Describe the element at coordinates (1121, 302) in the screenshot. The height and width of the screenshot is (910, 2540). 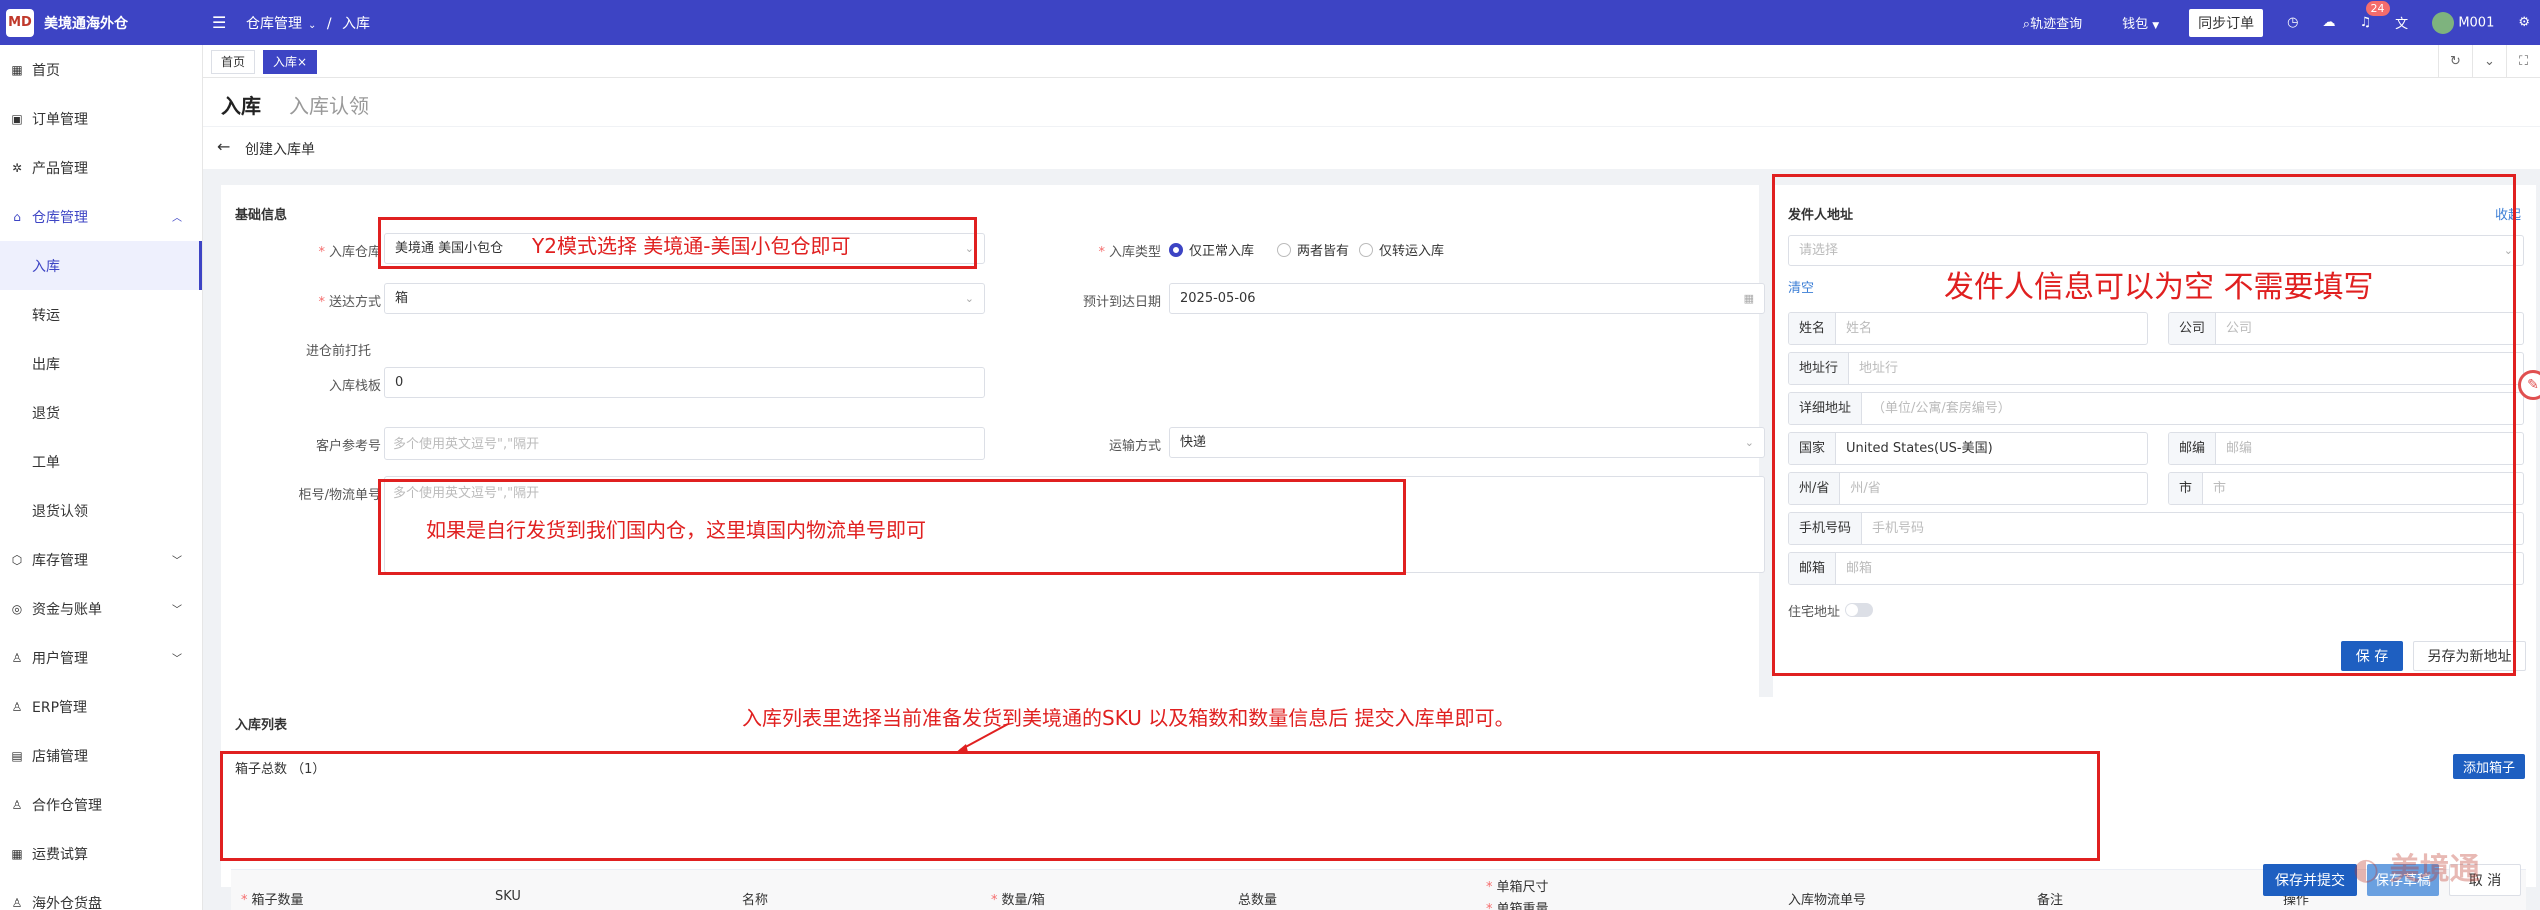
I see `eta-label: 预计到达日期` at that location.